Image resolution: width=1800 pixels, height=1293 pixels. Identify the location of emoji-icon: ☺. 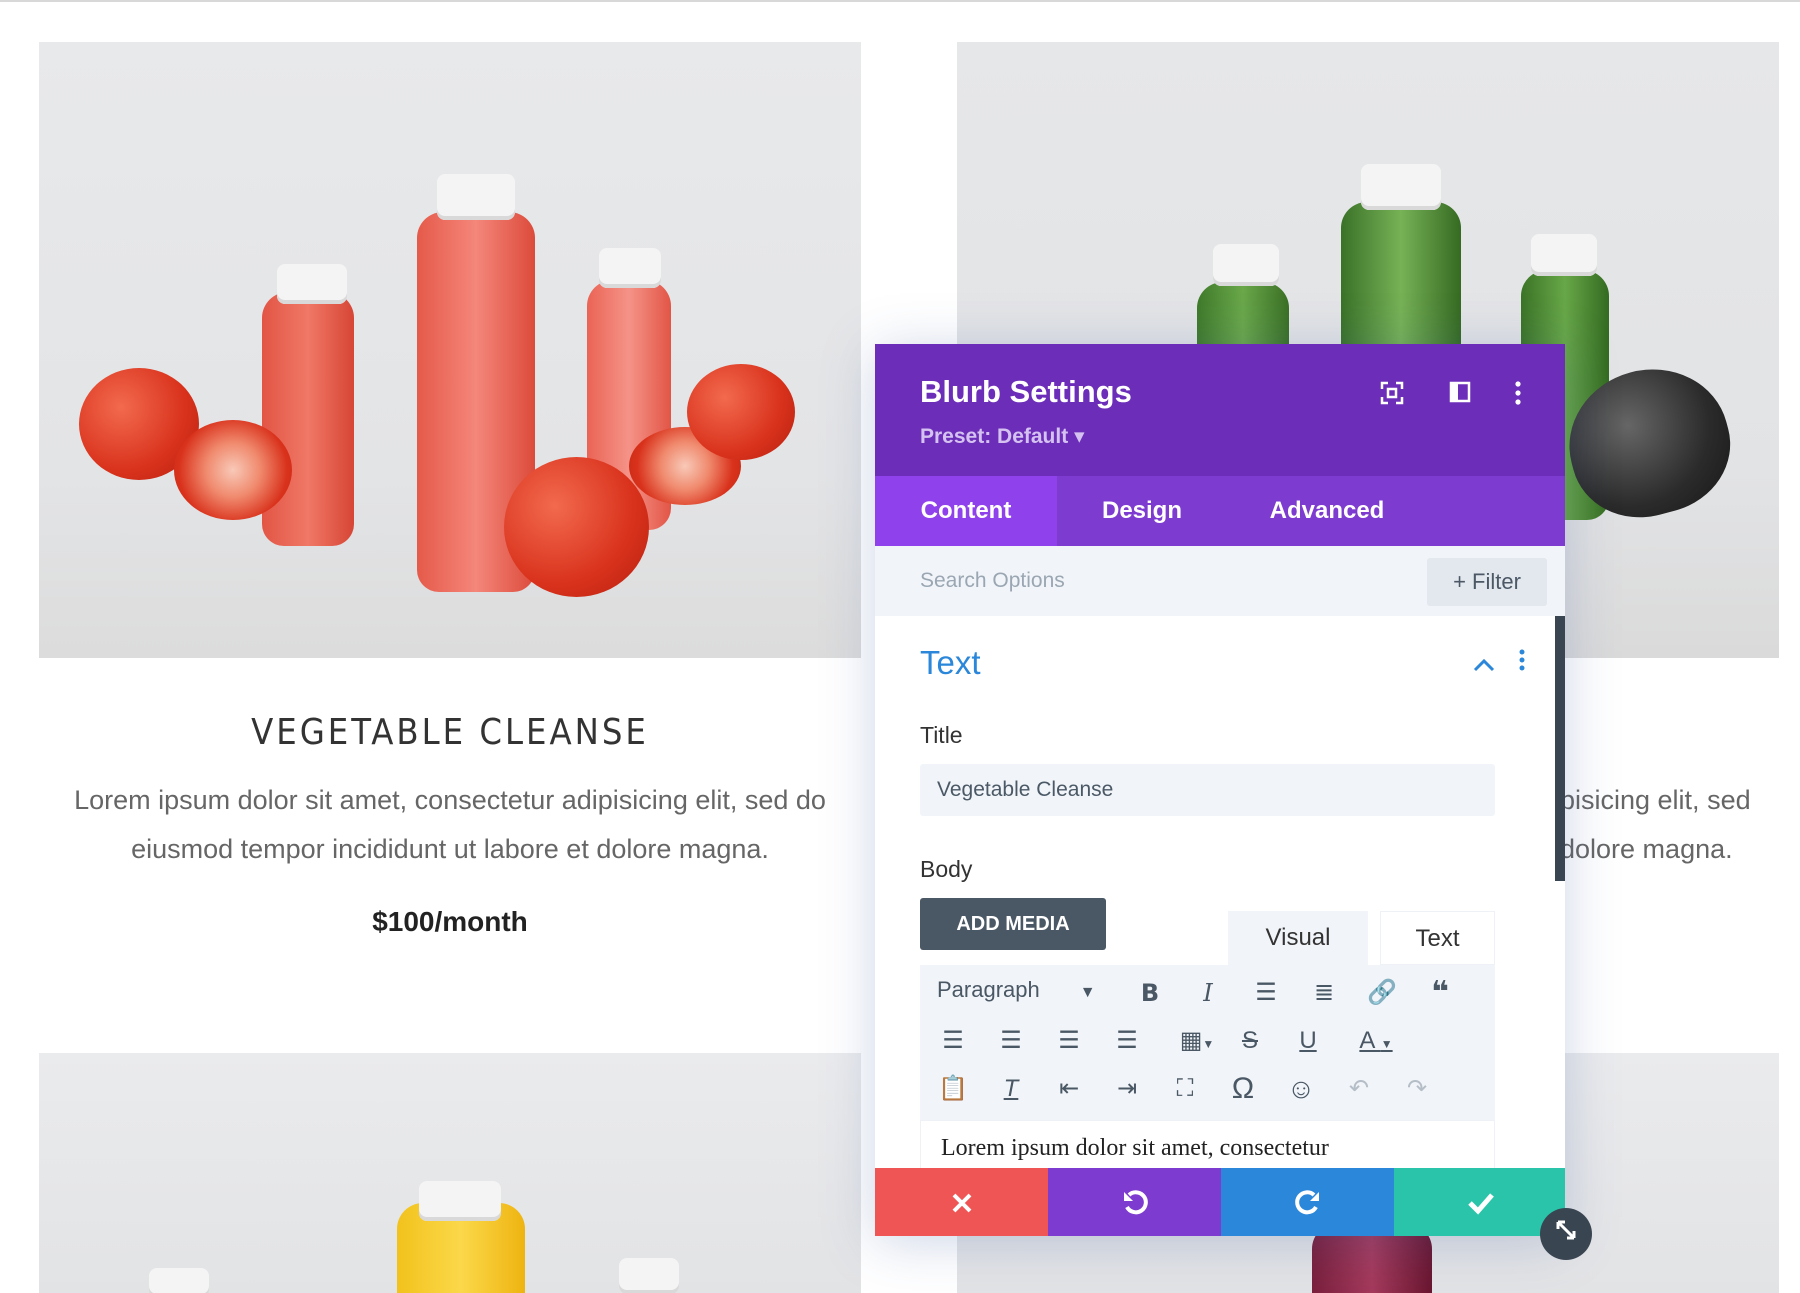
(1301, 1089).